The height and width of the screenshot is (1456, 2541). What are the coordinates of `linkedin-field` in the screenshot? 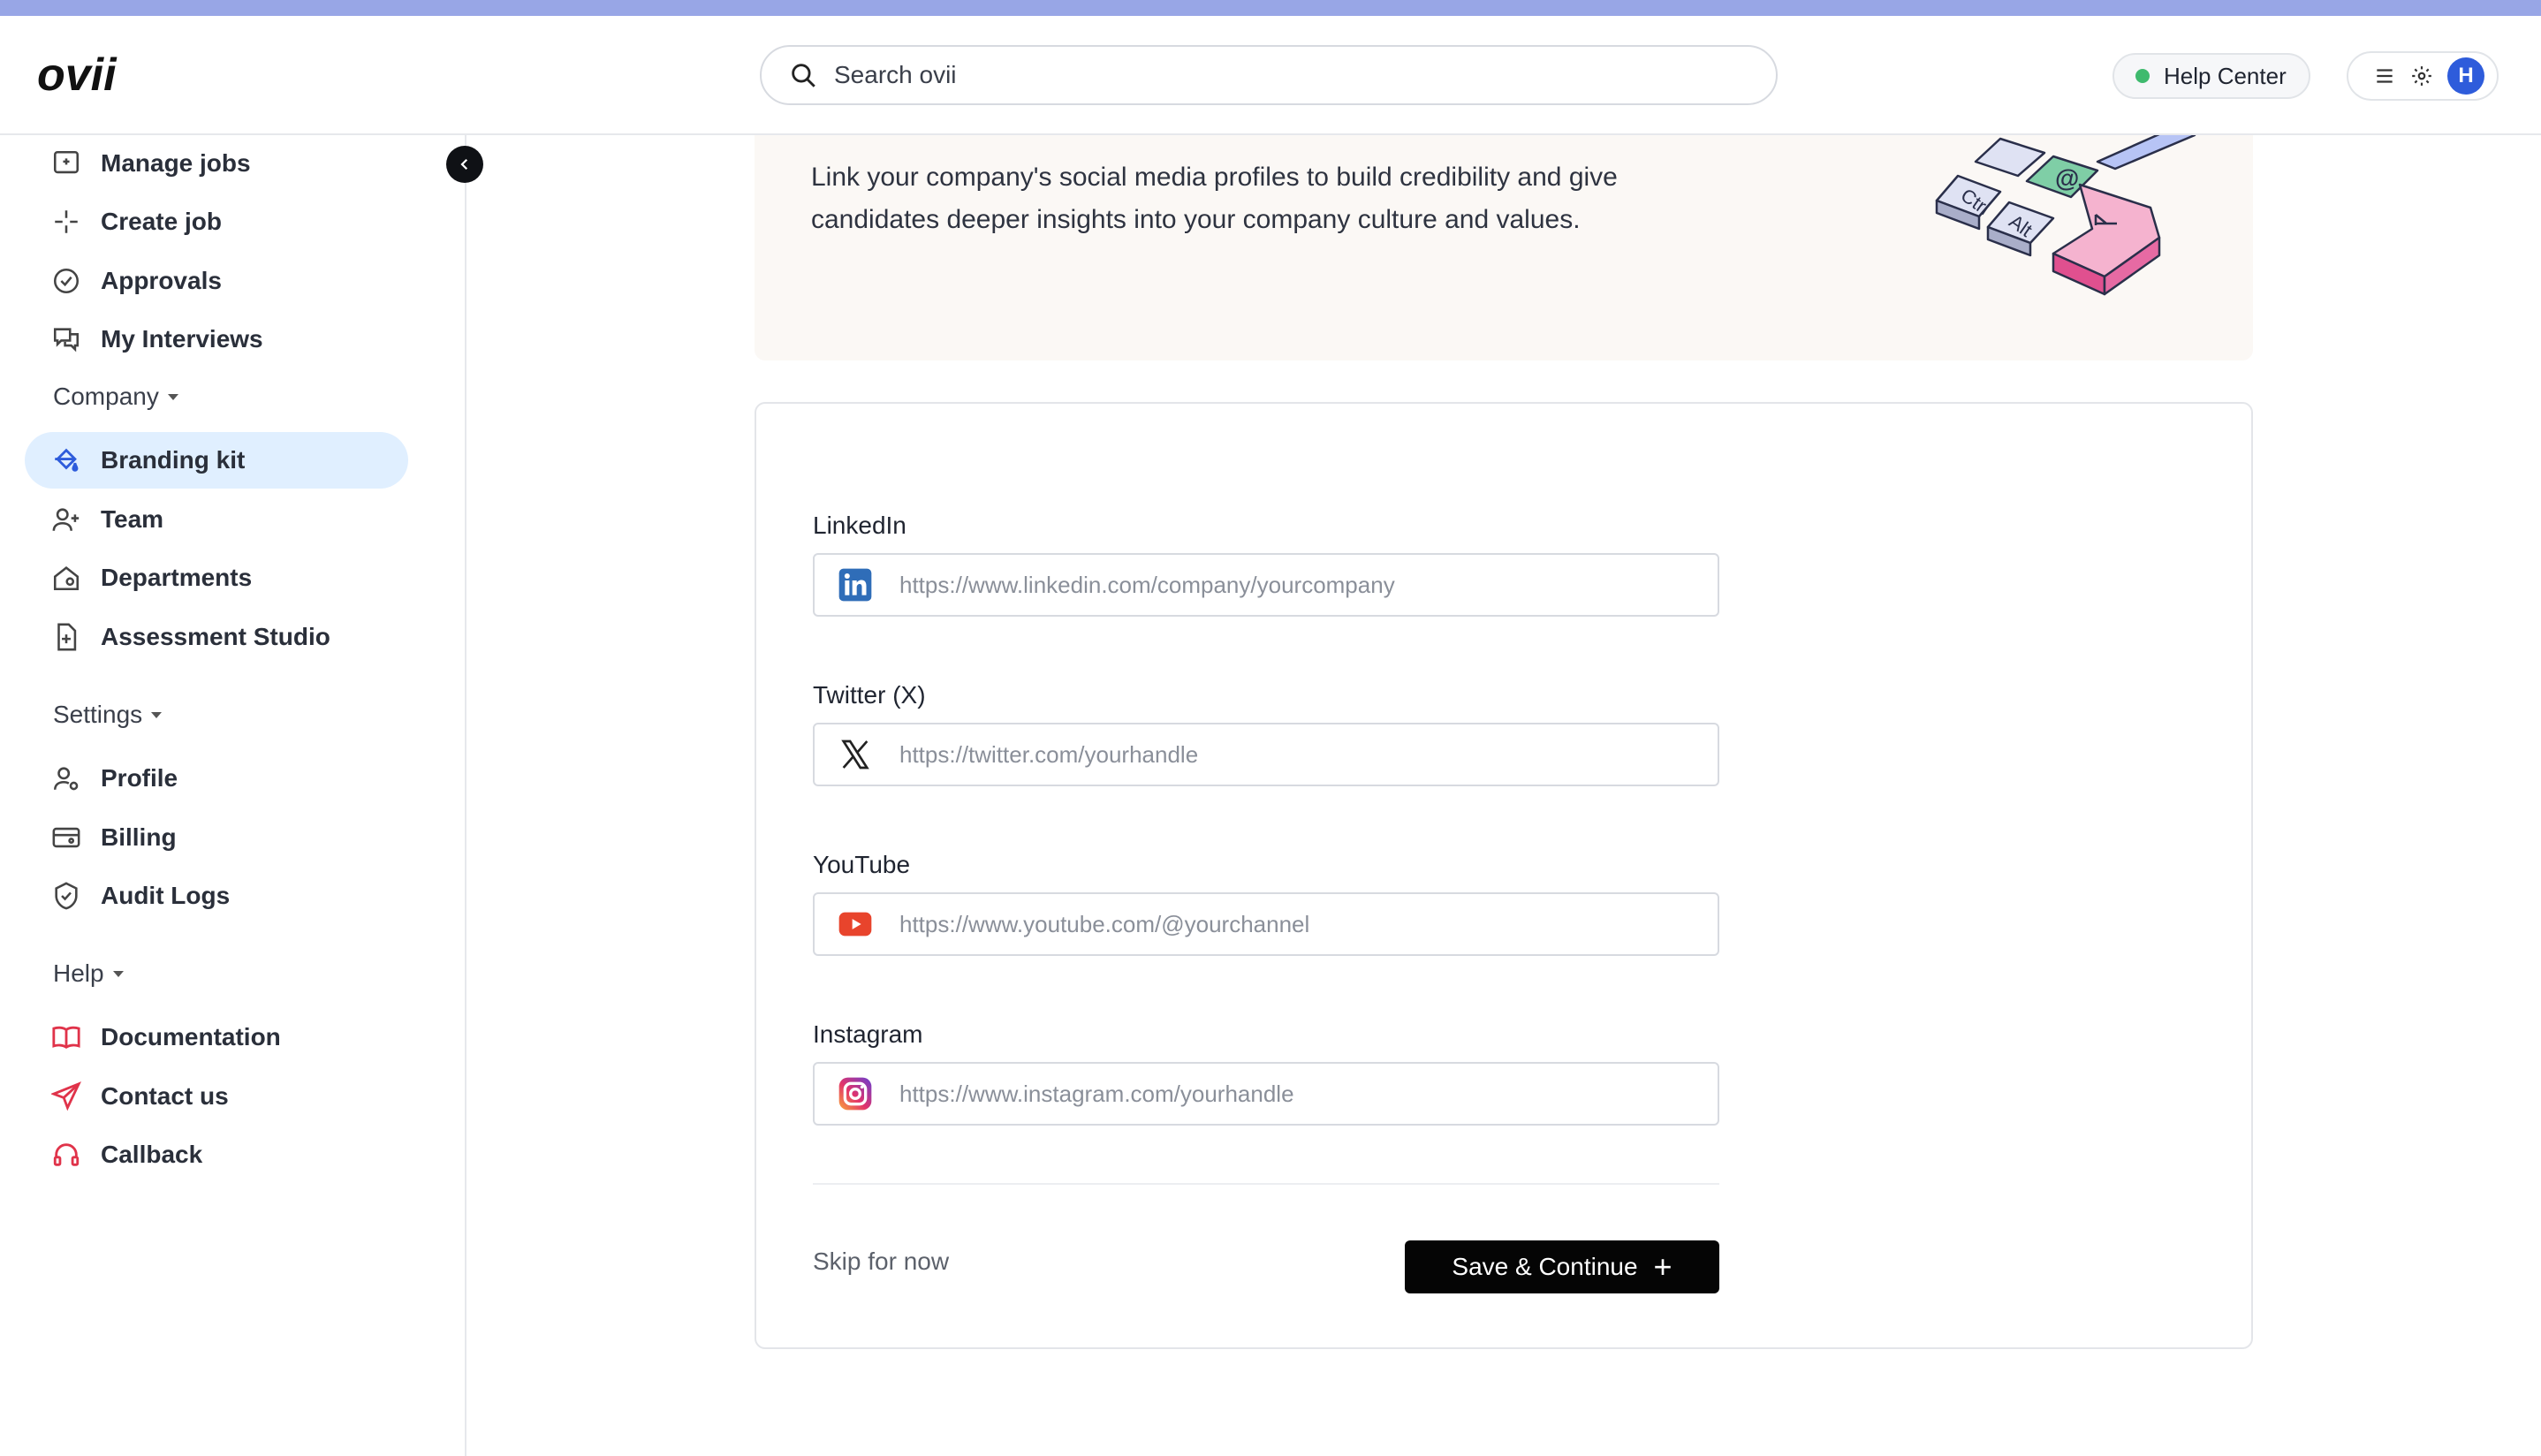 It's located at (1266, 585).